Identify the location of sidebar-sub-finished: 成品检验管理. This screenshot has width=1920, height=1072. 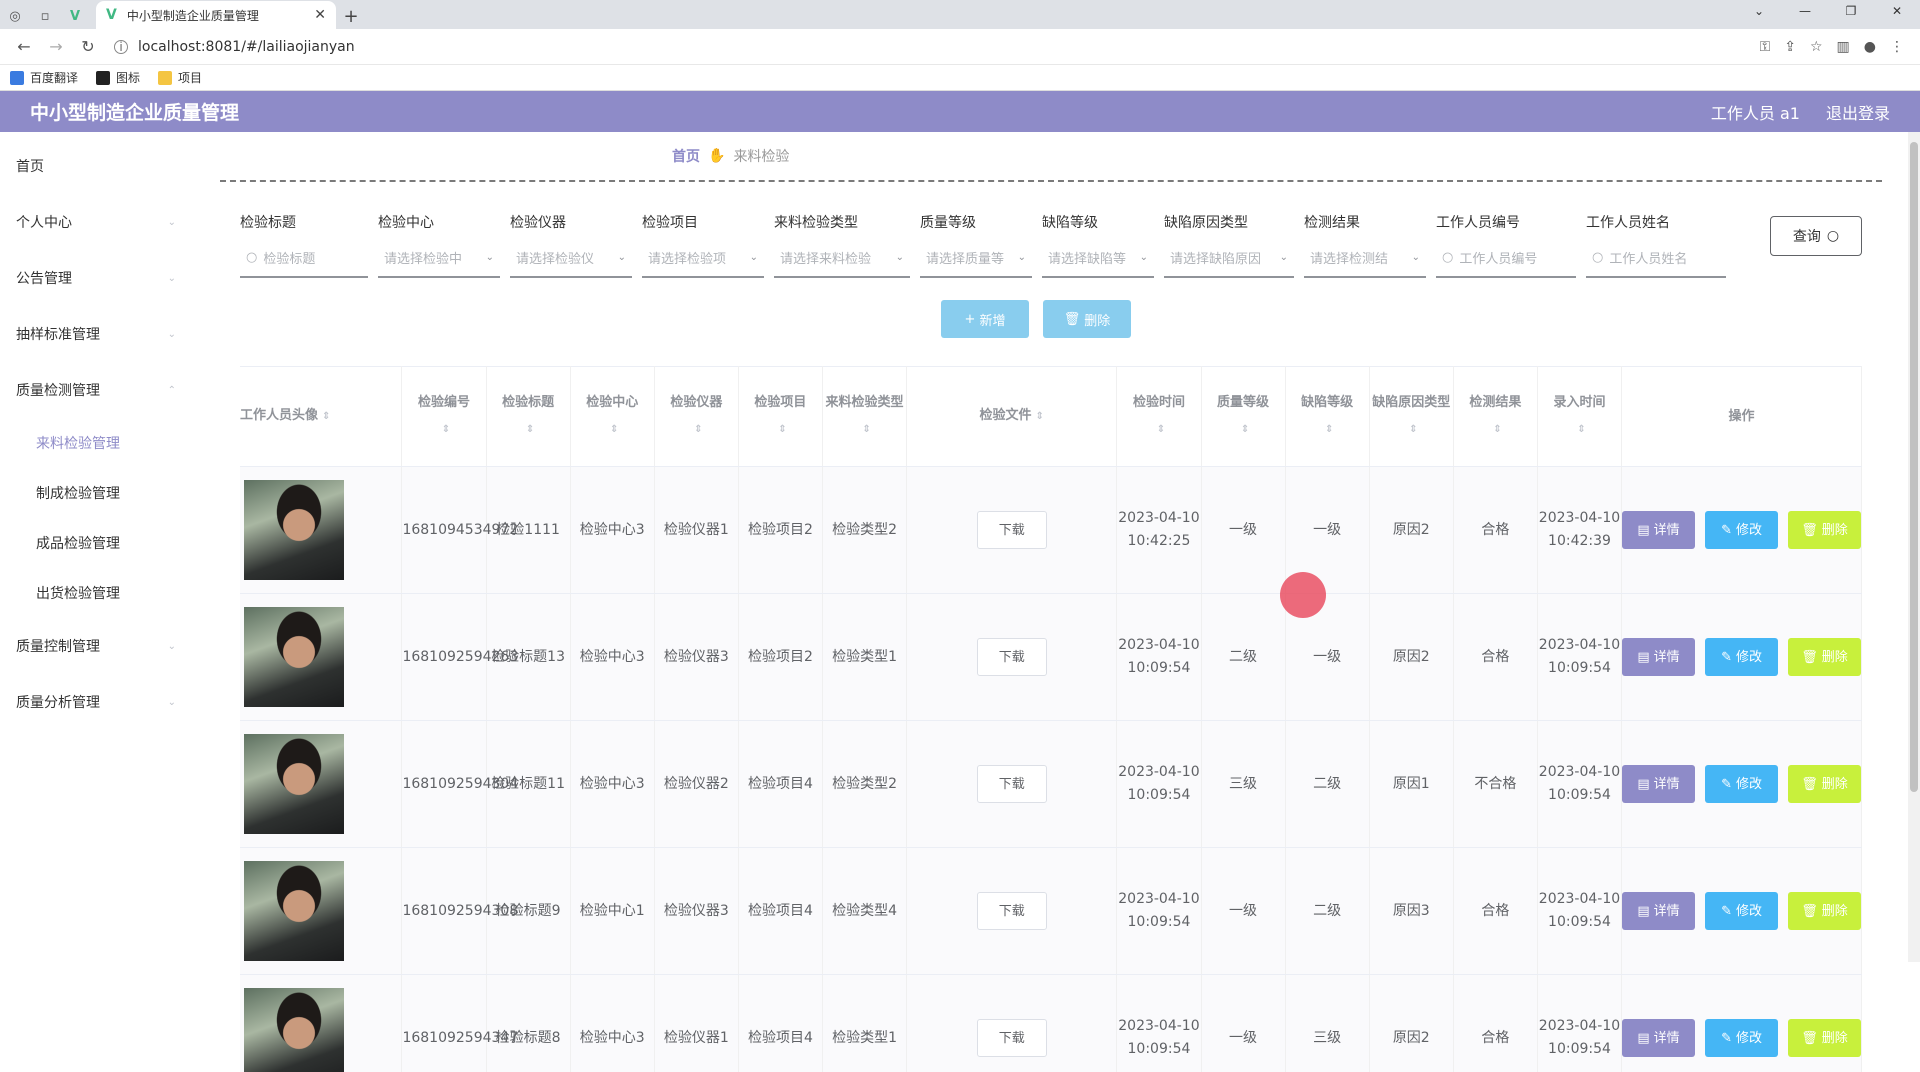
(95, 543).